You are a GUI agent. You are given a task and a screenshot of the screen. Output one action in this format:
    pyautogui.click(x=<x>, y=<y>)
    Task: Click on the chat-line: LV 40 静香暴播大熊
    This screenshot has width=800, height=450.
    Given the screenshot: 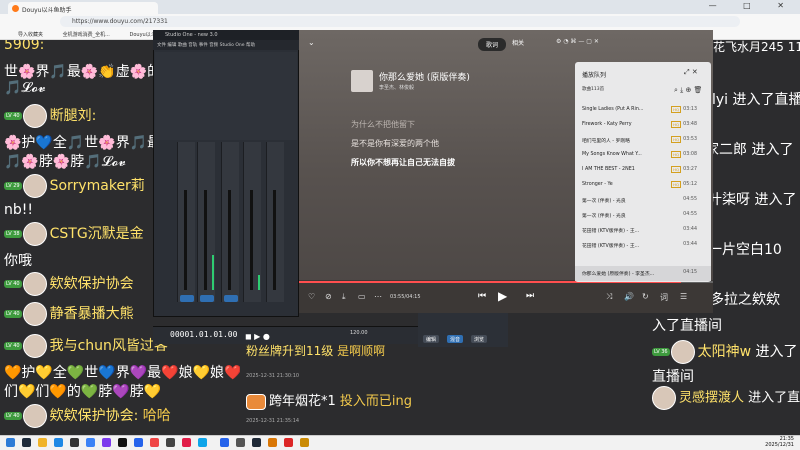 What is the action you would take?
    pyautogui.click(x=69, y=314)
    